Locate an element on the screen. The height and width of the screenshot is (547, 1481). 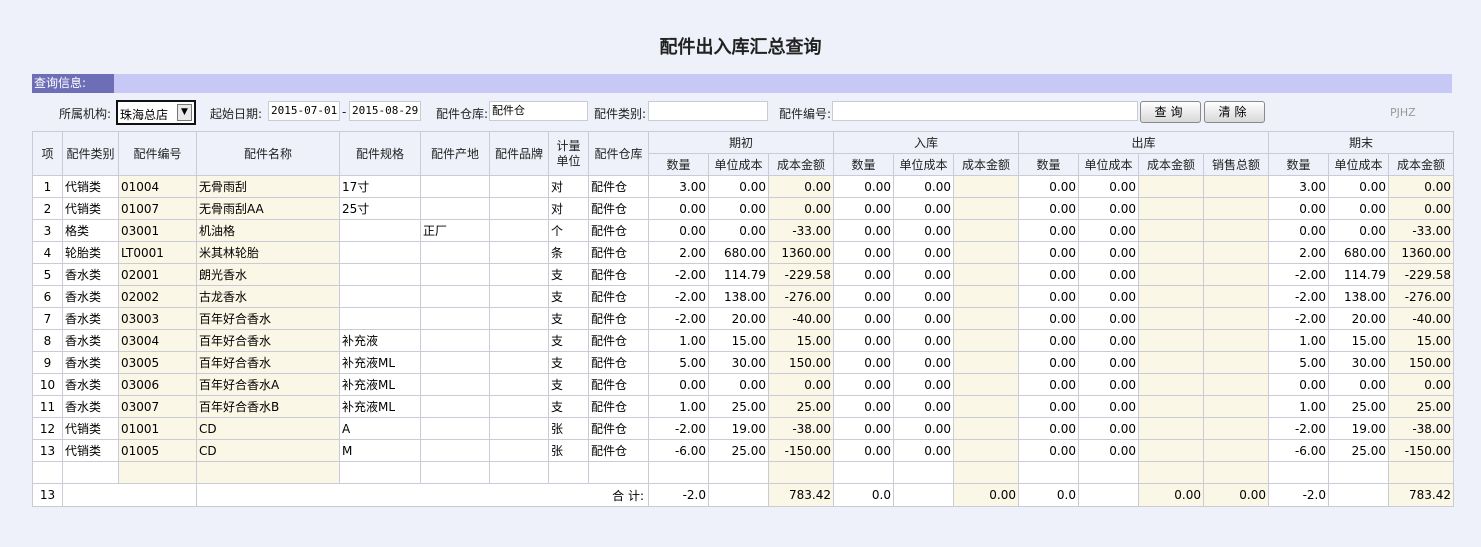
cell-e-qty: 5.00 is located at coordinates (1299, 362).